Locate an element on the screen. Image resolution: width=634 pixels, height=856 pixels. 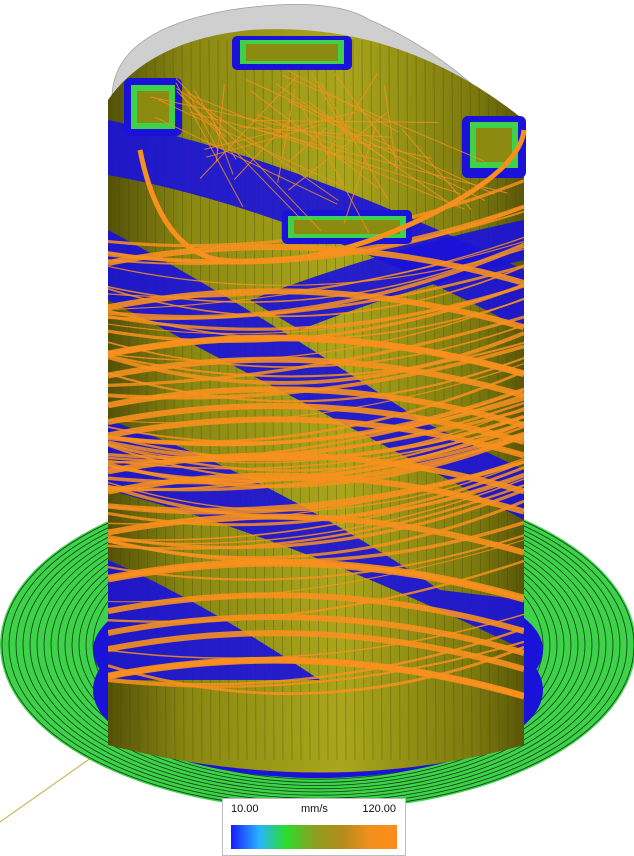
legend-unit-label: mm/s is located at coordinates (314, 809).